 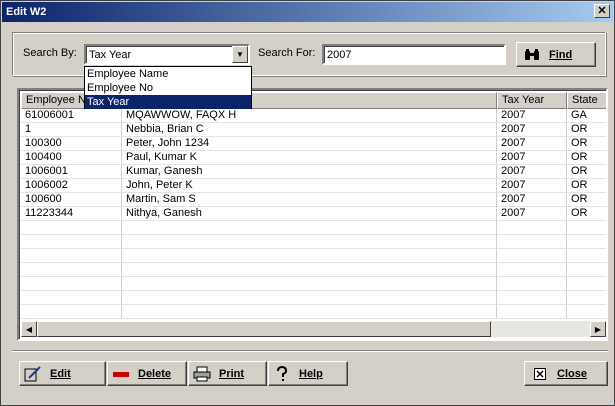 I want to click on close-icon: ✕, so click(x=602, y=10).